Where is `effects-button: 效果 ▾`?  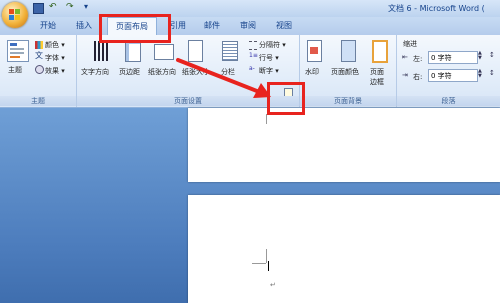 effects-button: 效果 ▾ is located at coordinates (55, 71).